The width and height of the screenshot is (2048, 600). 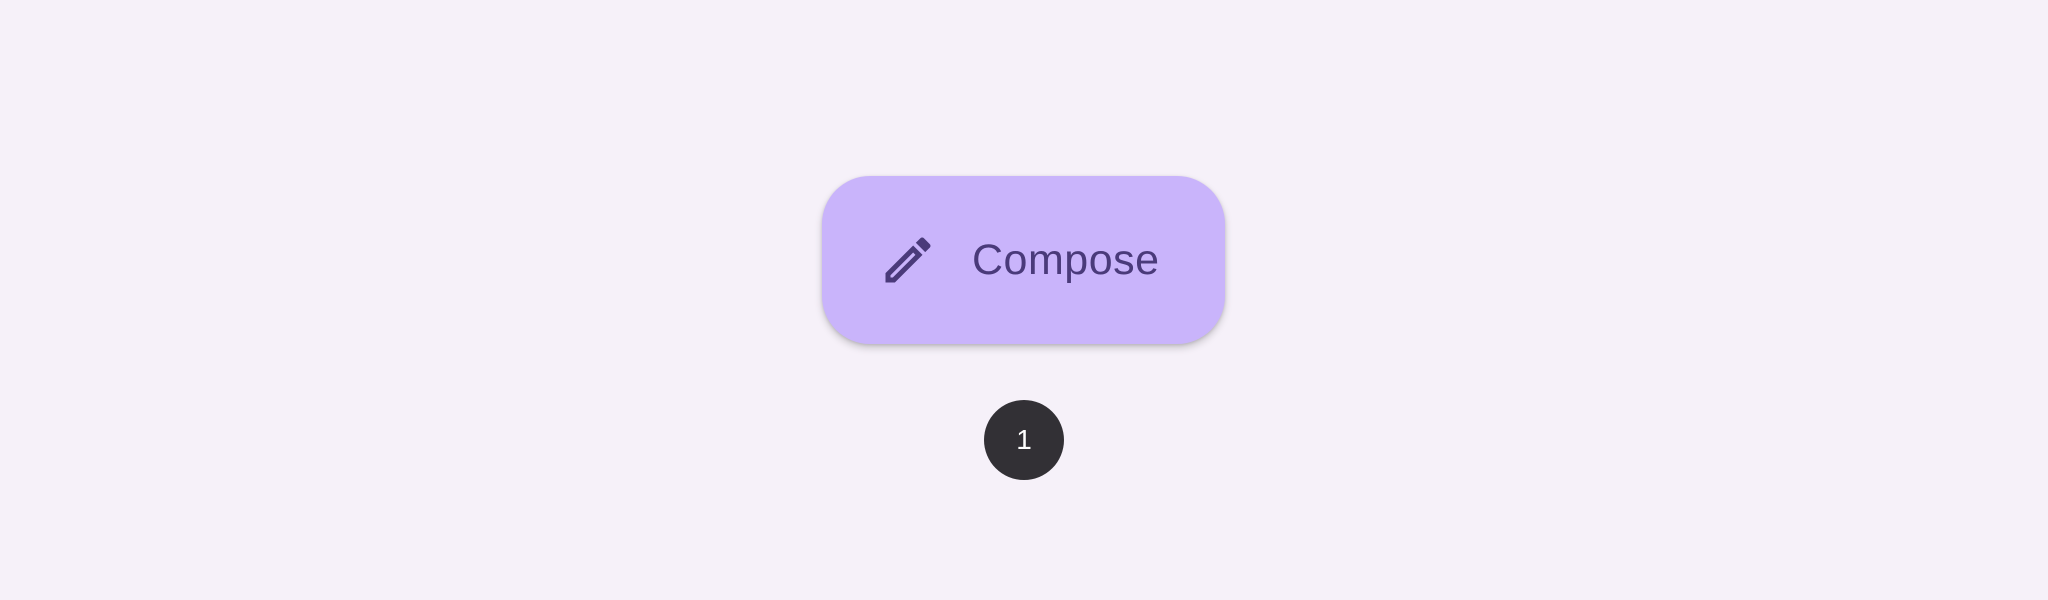 I want to click on pencil-icon, so click(x=908, y=260).